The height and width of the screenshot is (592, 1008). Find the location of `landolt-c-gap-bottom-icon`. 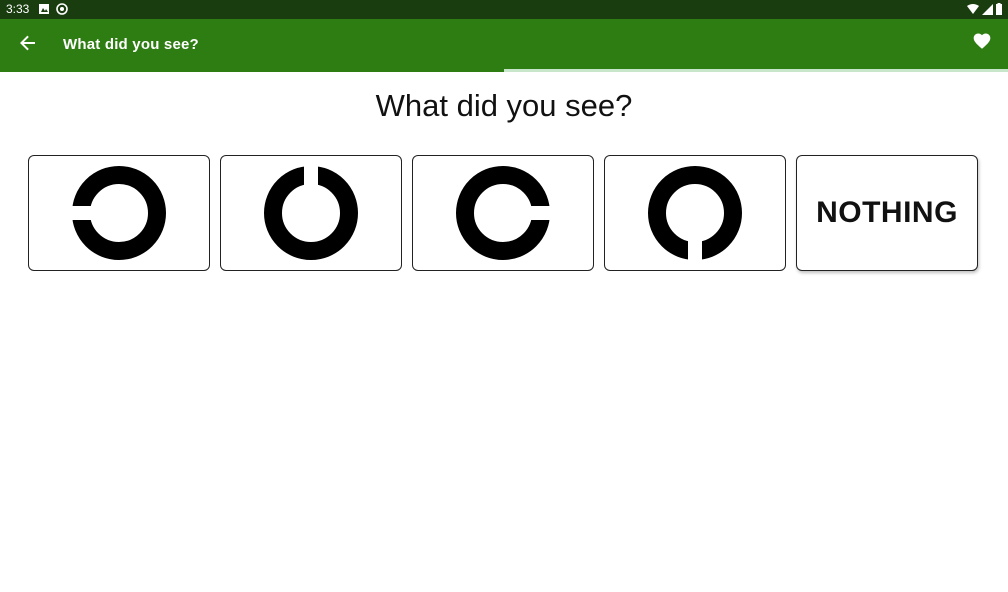

landolt-c-gap-bottom-icon is located at coordinates (695, 213).